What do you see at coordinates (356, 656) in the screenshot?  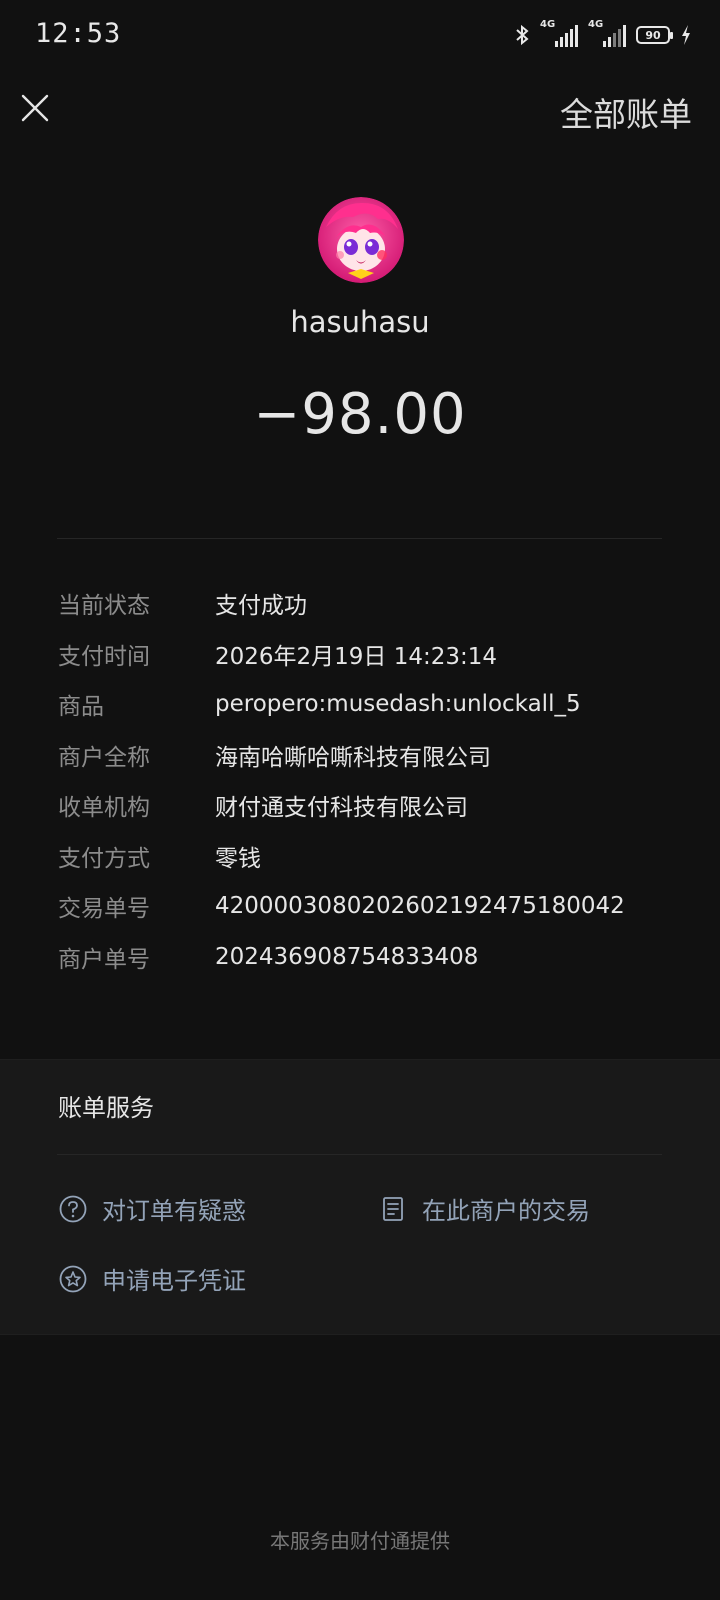 I see `detail-value: 2026年2月19日 14:23:14` at bounding box center [356, 656].